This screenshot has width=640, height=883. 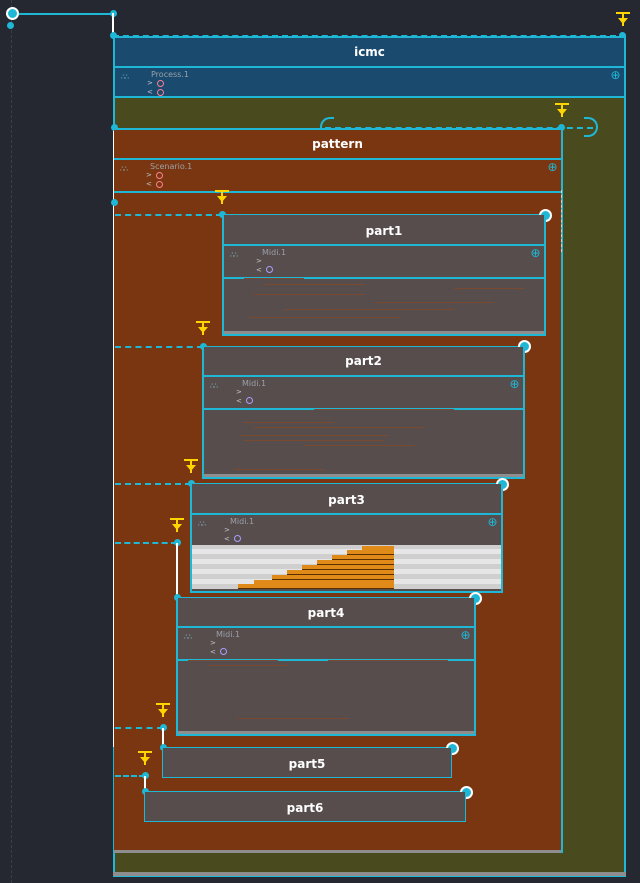 I want to click on part1-trigger-icon, so click(x=222, y=199).